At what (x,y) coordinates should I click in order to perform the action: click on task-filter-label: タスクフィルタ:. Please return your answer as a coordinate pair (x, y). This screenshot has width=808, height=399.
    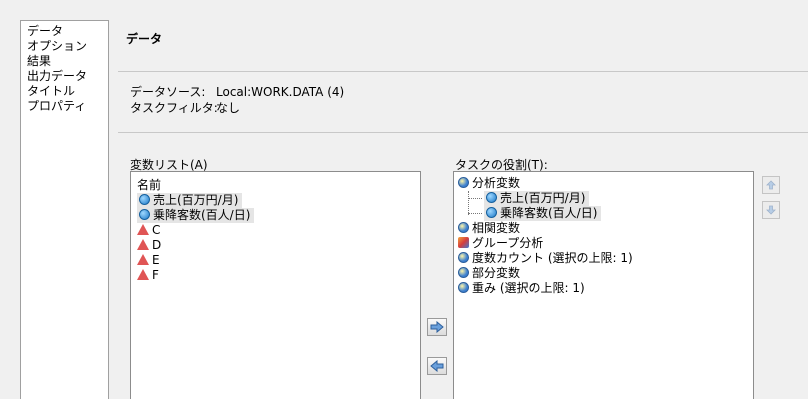
    Looking at the image, I should click on (174, 108).